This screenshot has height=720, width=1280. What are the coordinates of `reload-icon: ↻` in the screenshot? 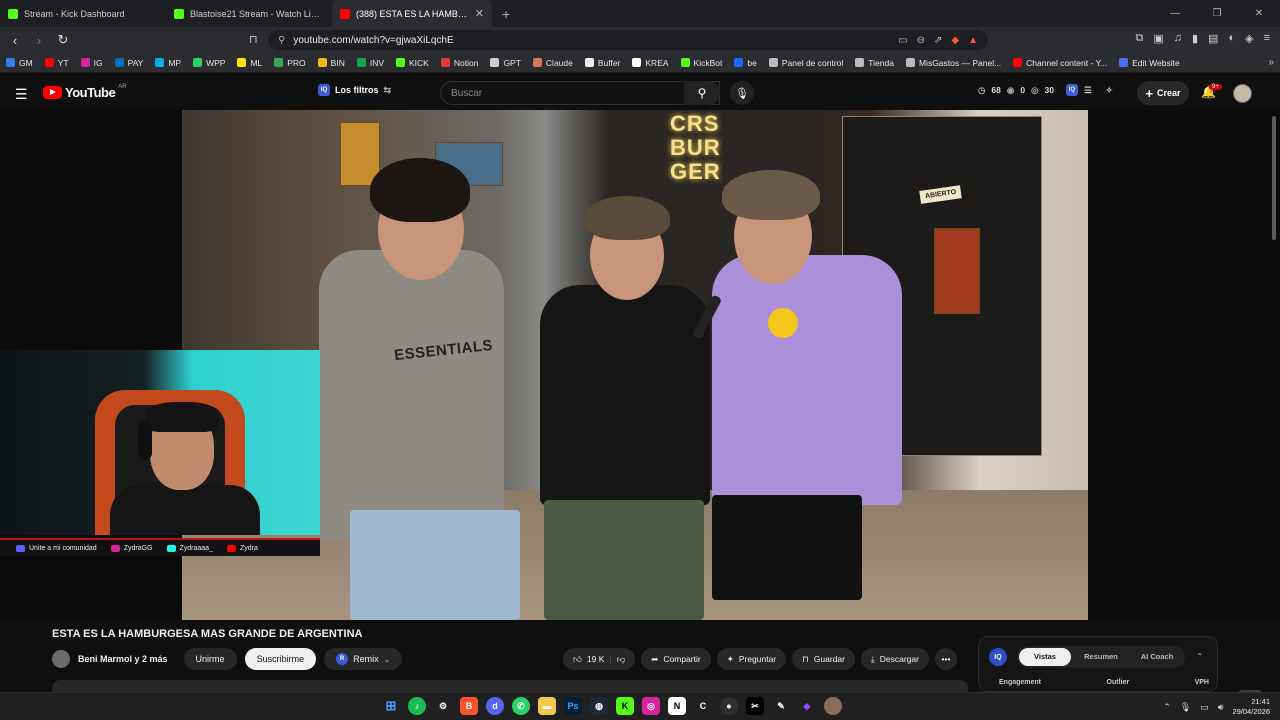 It's located at (63, 40).